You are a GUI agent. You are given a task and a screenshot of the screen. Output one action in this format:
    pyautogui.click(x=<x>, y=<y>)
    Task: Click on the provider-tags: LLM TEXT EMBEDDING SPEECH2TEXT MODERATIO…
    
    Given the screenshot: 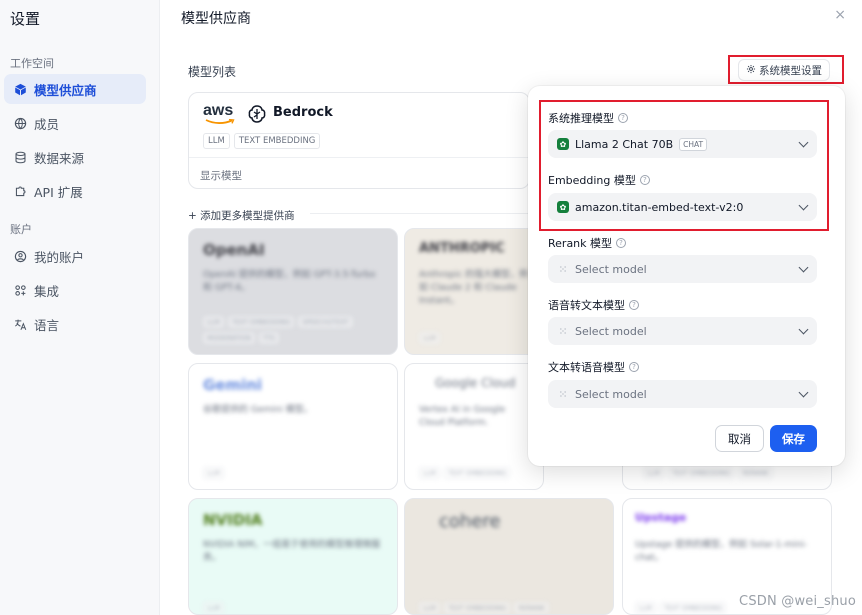 What is the action you would take?
    pyautogui.click(x=295, y=330)
    